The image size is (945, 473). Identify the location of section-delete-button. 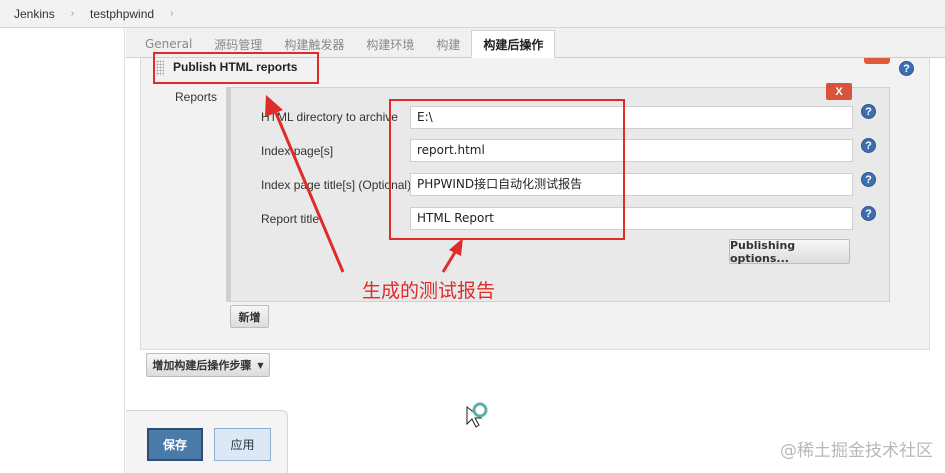
(877, 61).